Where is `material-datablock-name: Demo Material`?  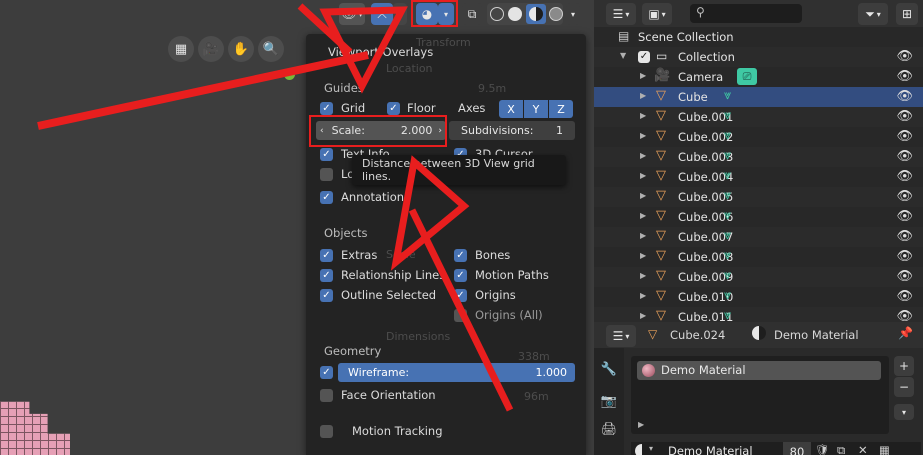 material-datablock-name: Demo Material is located at coordinates (710, 449).